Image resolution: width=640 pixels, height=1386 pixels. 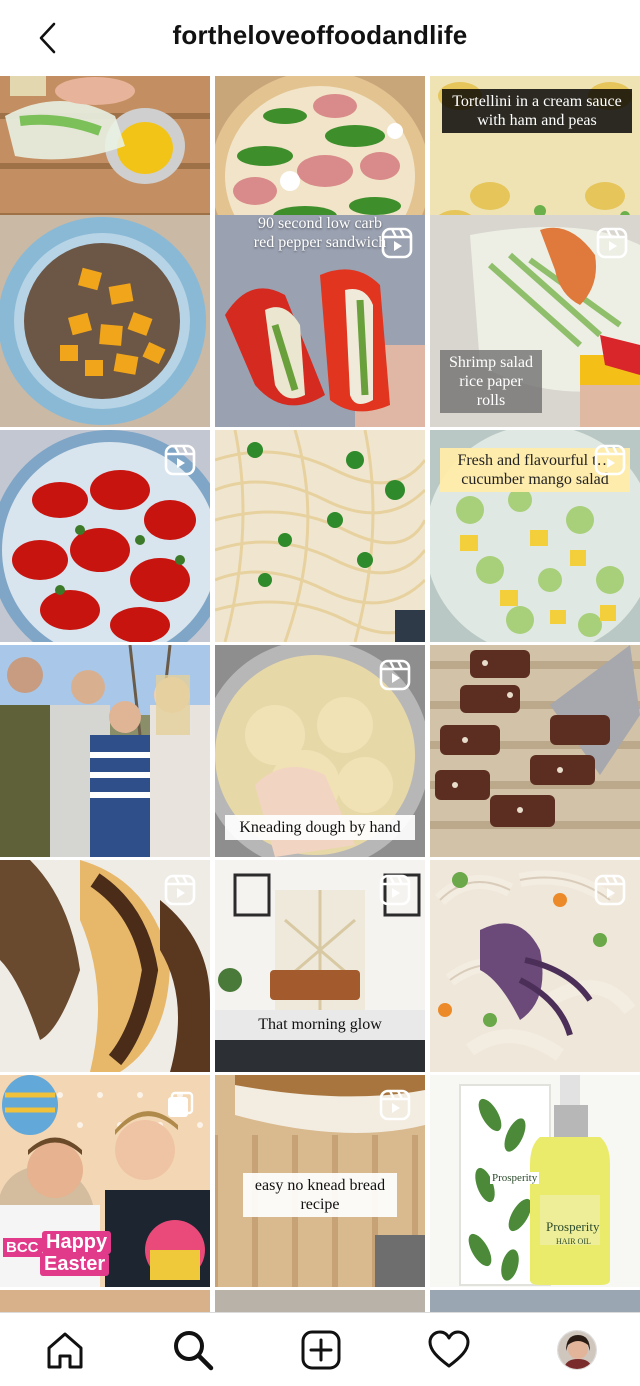 I want to click on nav-home-button, so click(x=65, y=1350).